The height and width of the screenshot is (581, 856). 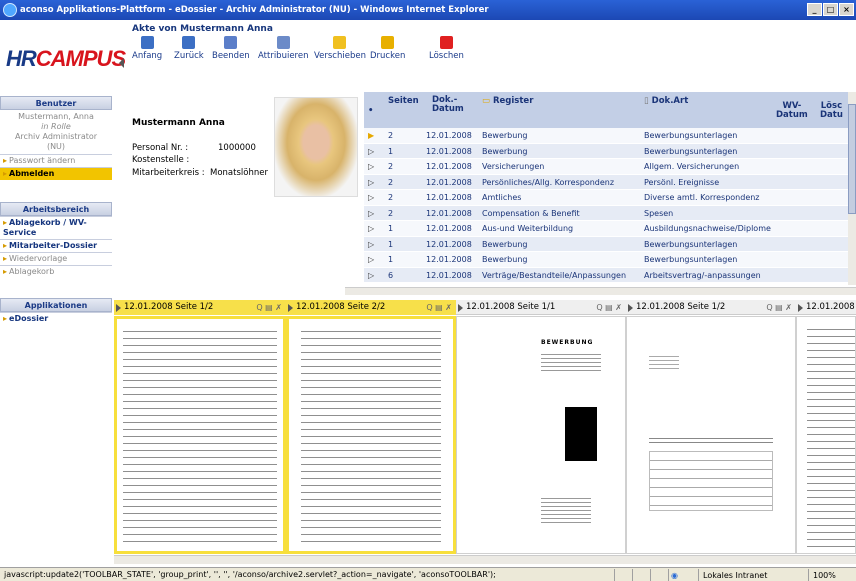 I want to click on cell-dokart: Persönl. Ereignisse, so click(x=682, y=182).